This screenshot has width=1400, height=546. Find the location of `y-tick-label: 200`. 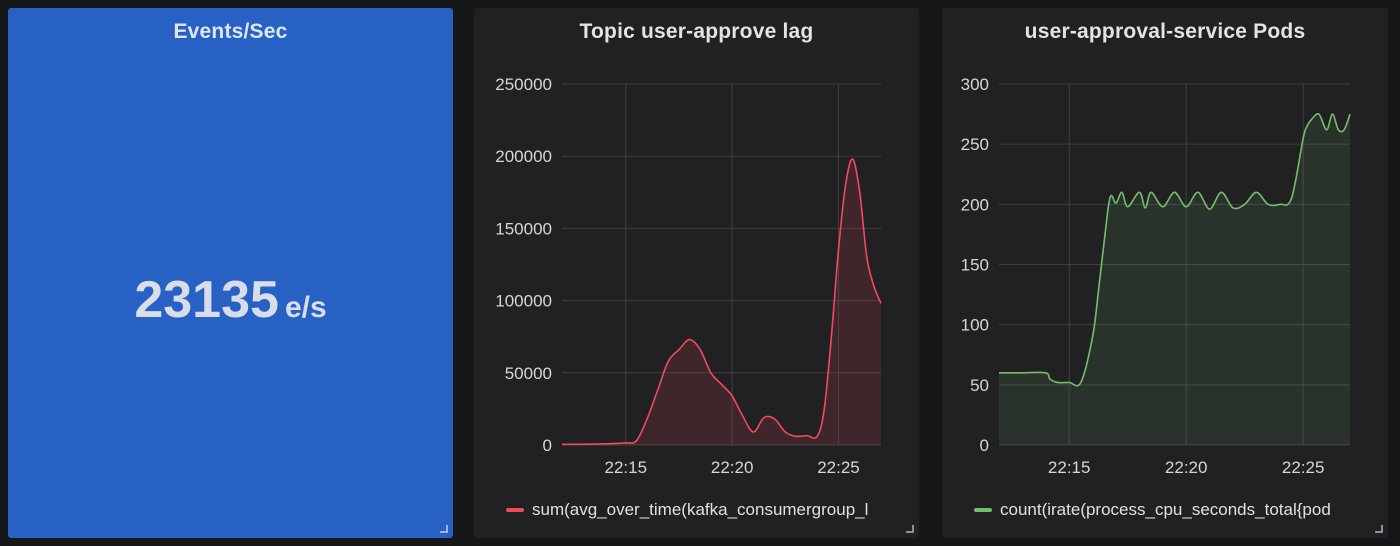

y-tick-label: 200 is located at coordinates (975, 204).